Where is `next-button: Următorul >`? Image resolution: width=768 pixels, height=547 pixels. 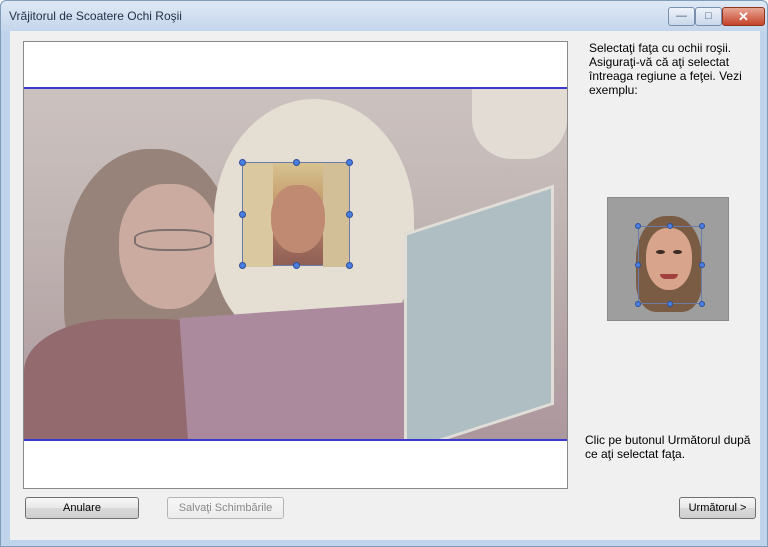 next-button: Următorul > is located at coordinates (717, 508).